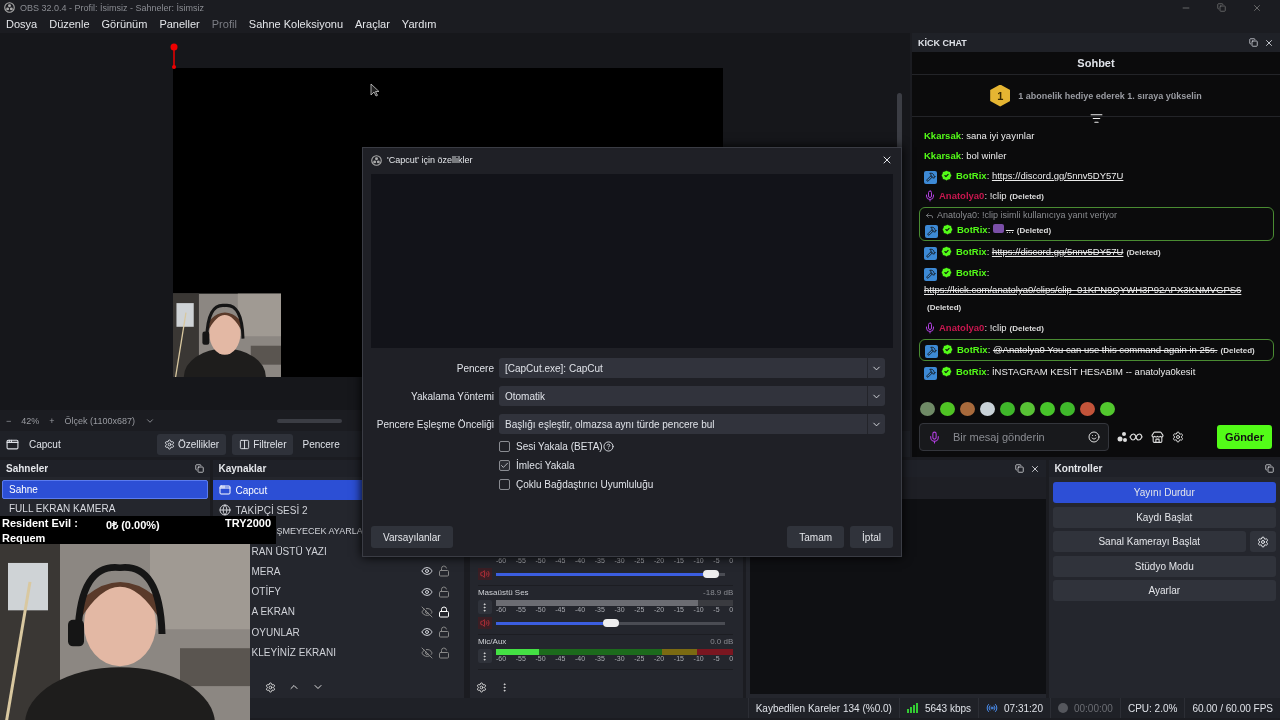 This screenshot has width=1280, height=720. Describe the element at coordinates (105, 508) in the screenshot. I see `scene-item: FULL EKRAN KAMERA` at that location.